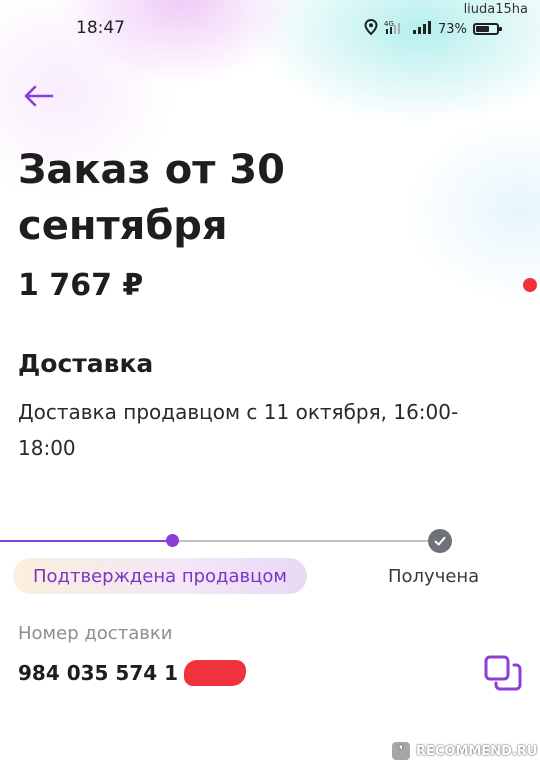  I want to click on svg-text: 4G, so click(389, 24).